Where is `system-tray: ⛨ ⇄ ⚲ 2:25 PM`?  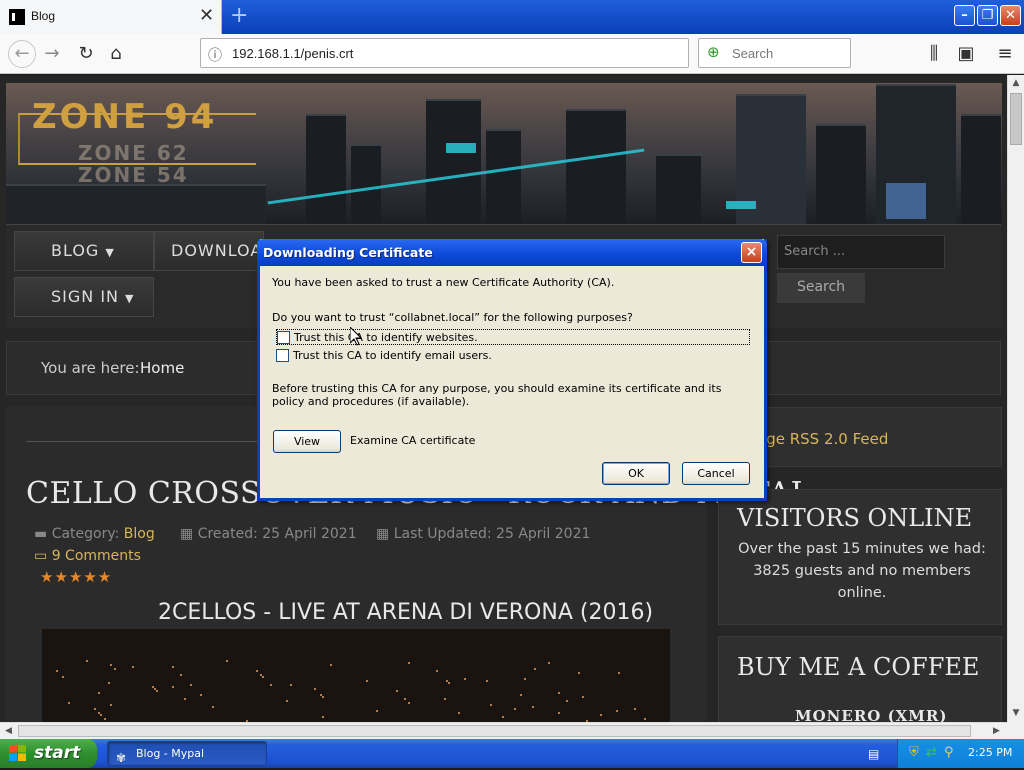 system-tray: ⛨ ⇄ ⚲ 2:25 PM is located at coordinates (960, 753).